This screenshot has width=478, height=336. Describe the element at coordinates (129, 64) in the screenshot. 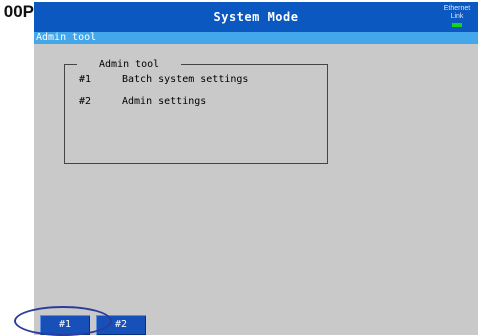

I see `menu-box-title: Admin tool` at that location.